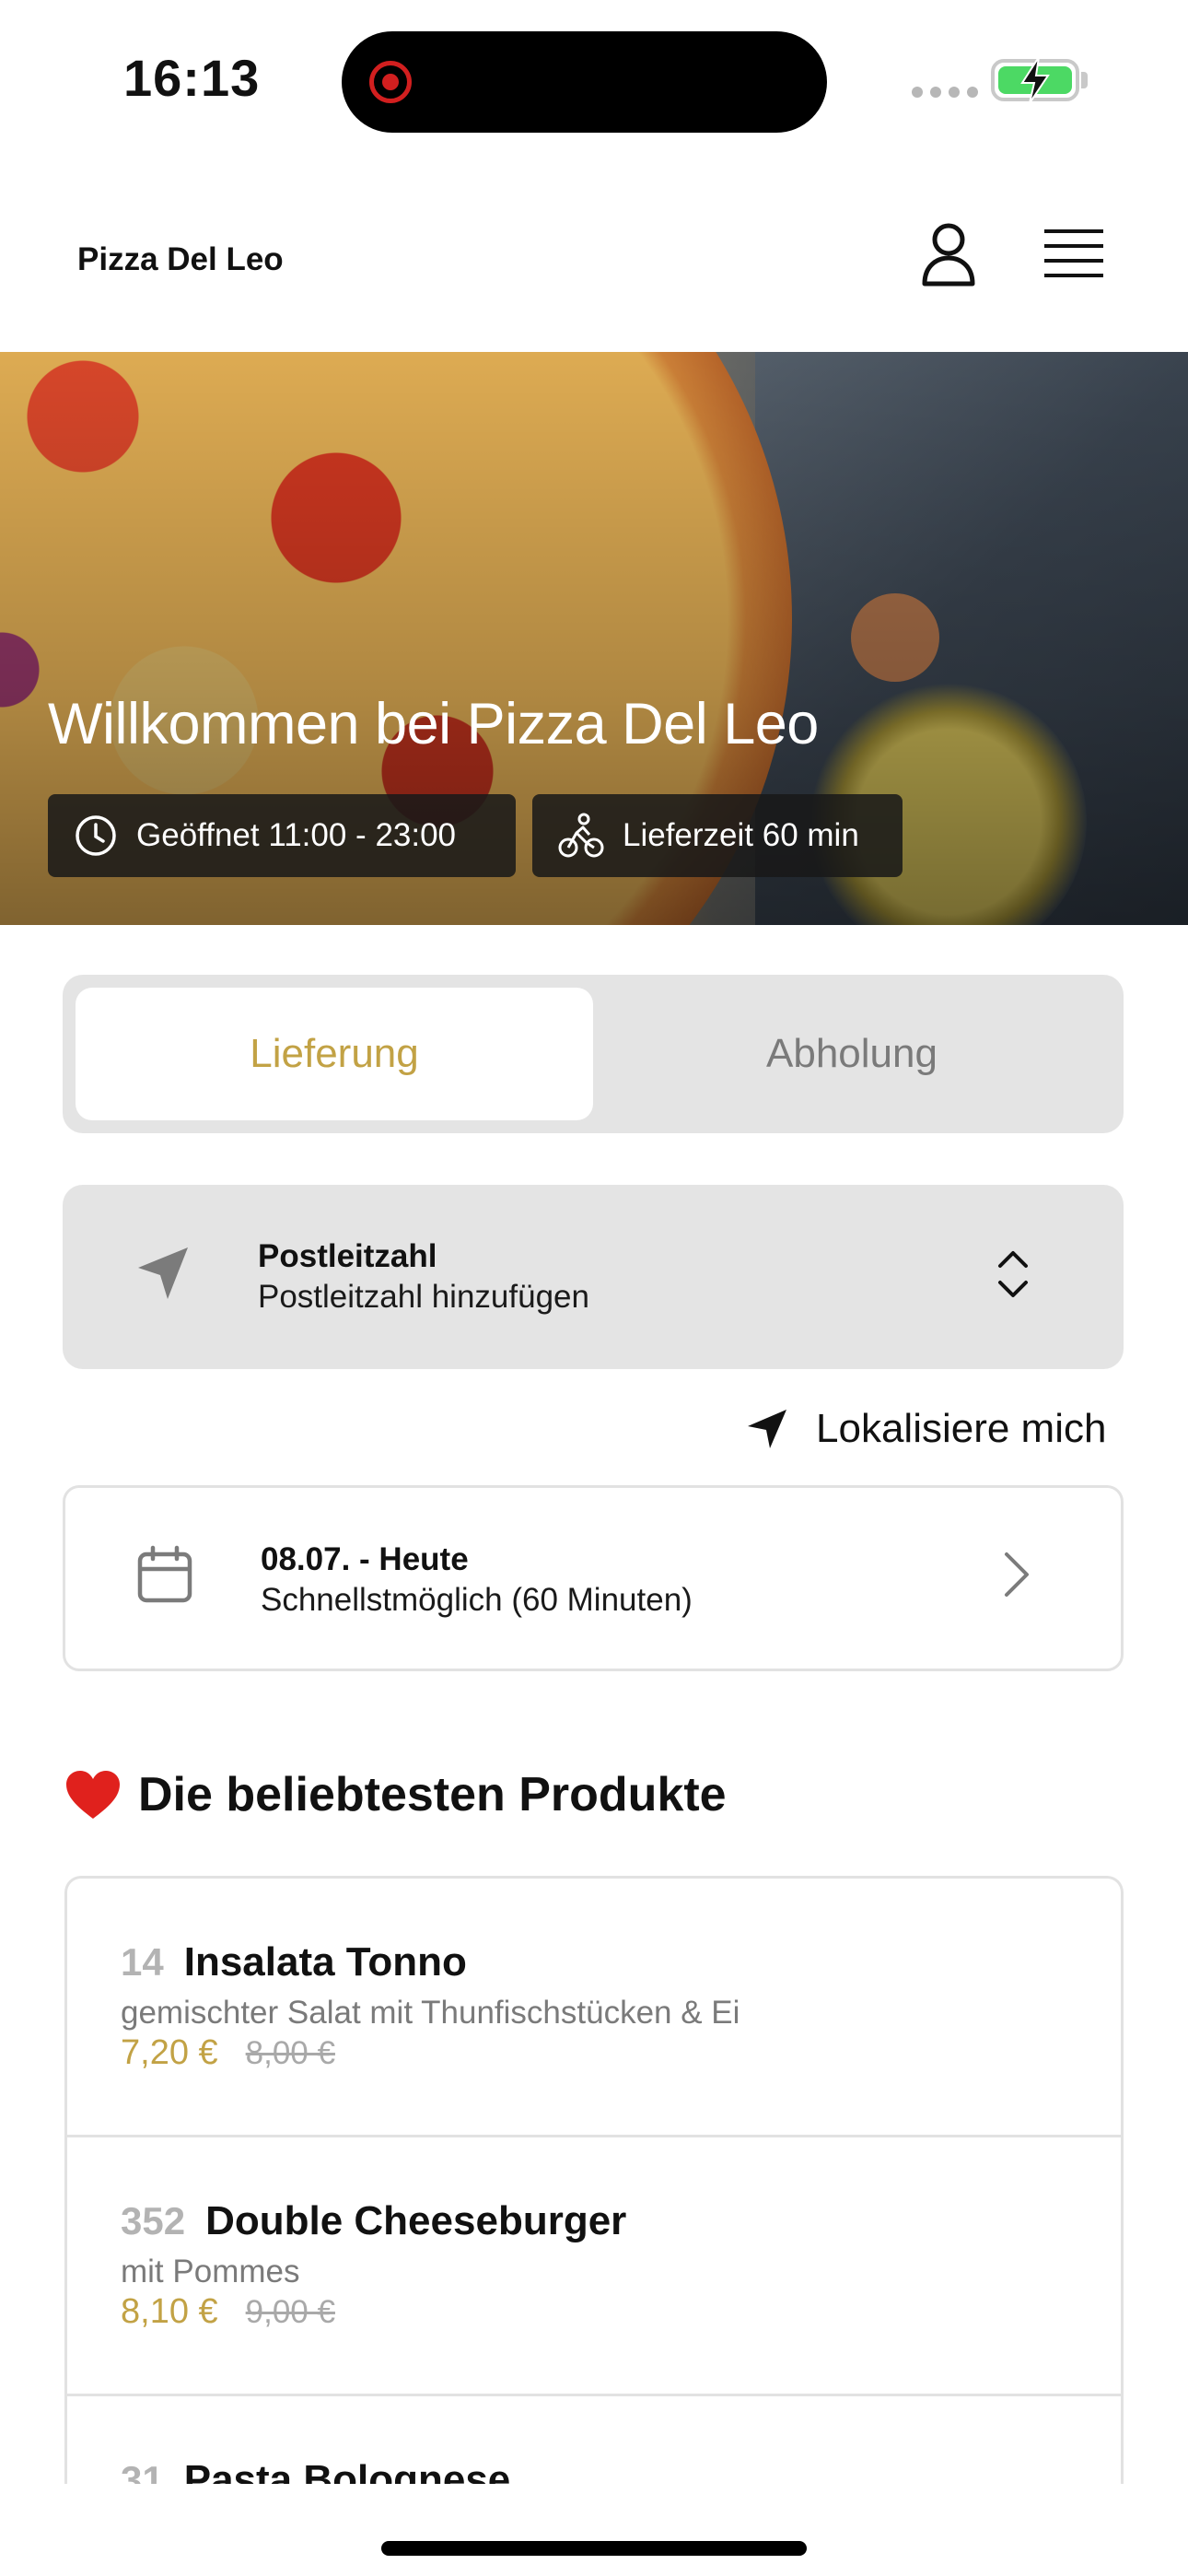 This screenshot has height=2576, width=1188. What do you see at coordinates (1017, 1574) in the screenshot?
I see `chevron-right-icon` at bounding box center [1017, 1574].